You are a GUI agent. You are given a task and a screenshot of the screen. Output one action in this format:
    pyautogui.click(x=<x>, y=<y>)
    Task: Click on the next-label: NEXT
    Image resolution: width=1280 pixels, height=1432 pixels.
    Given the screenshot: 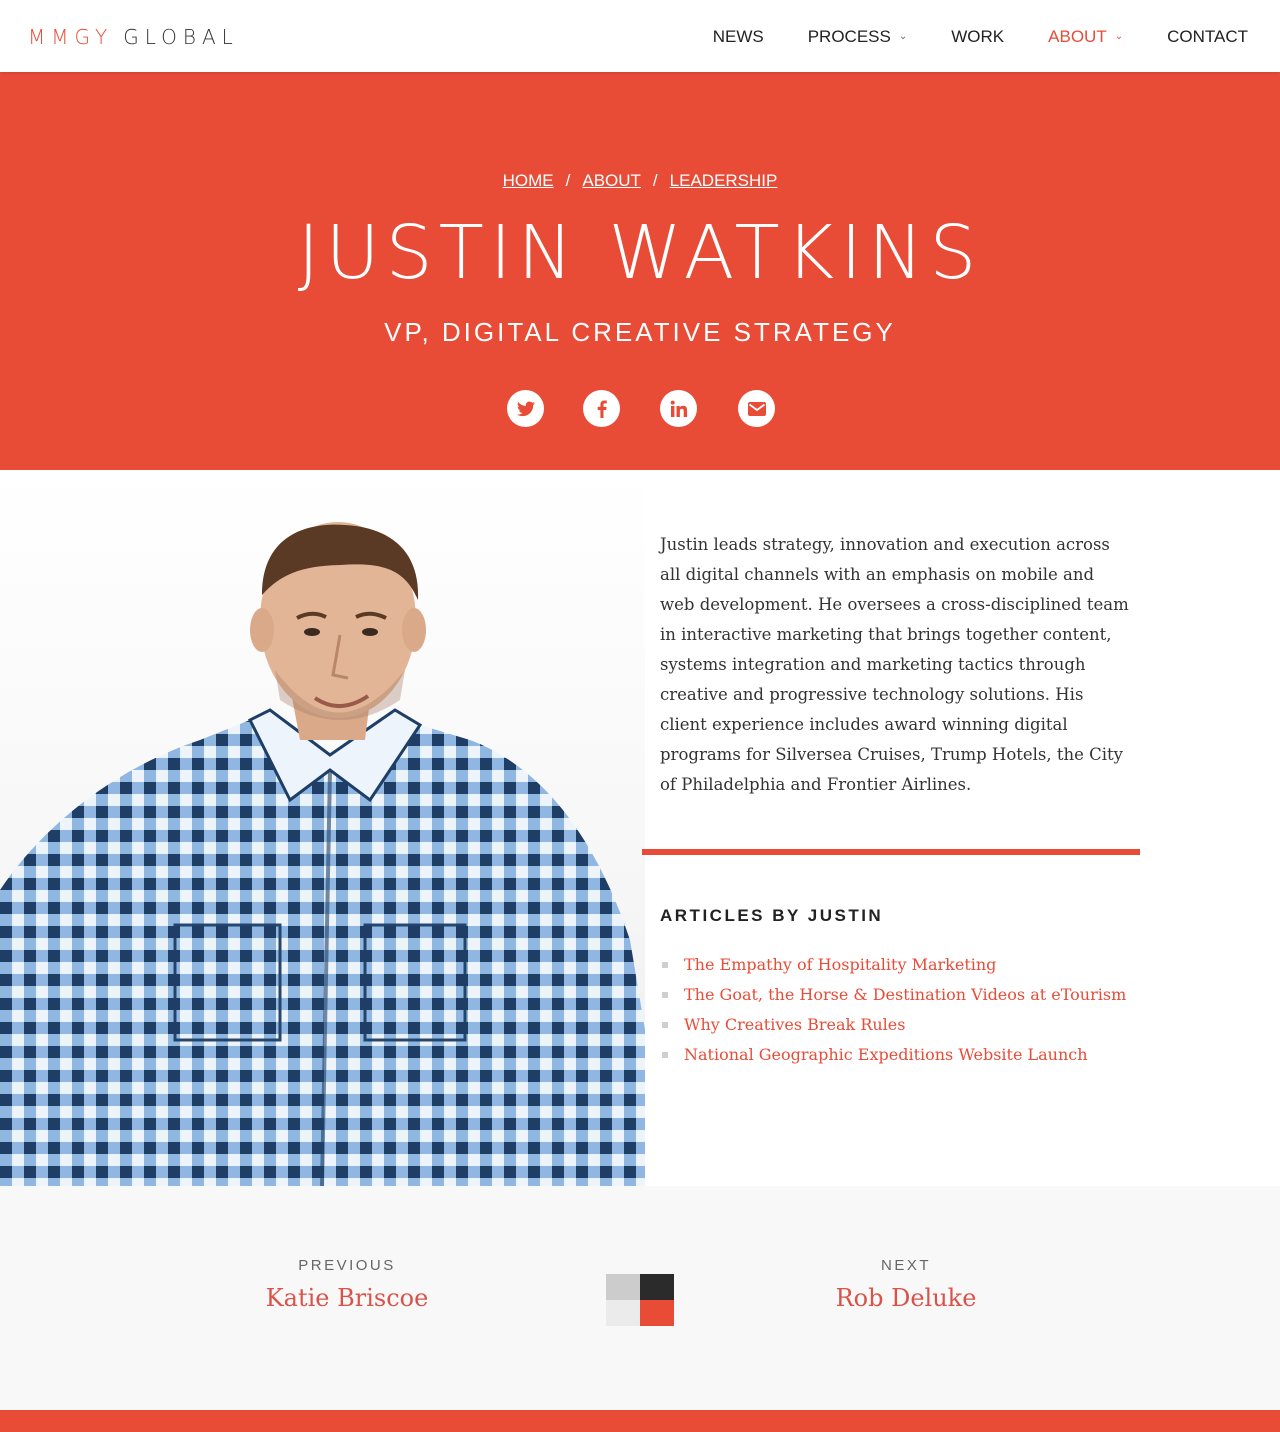 What is the action you would take?
    pyautogui.click(x=905, y=1265)
    